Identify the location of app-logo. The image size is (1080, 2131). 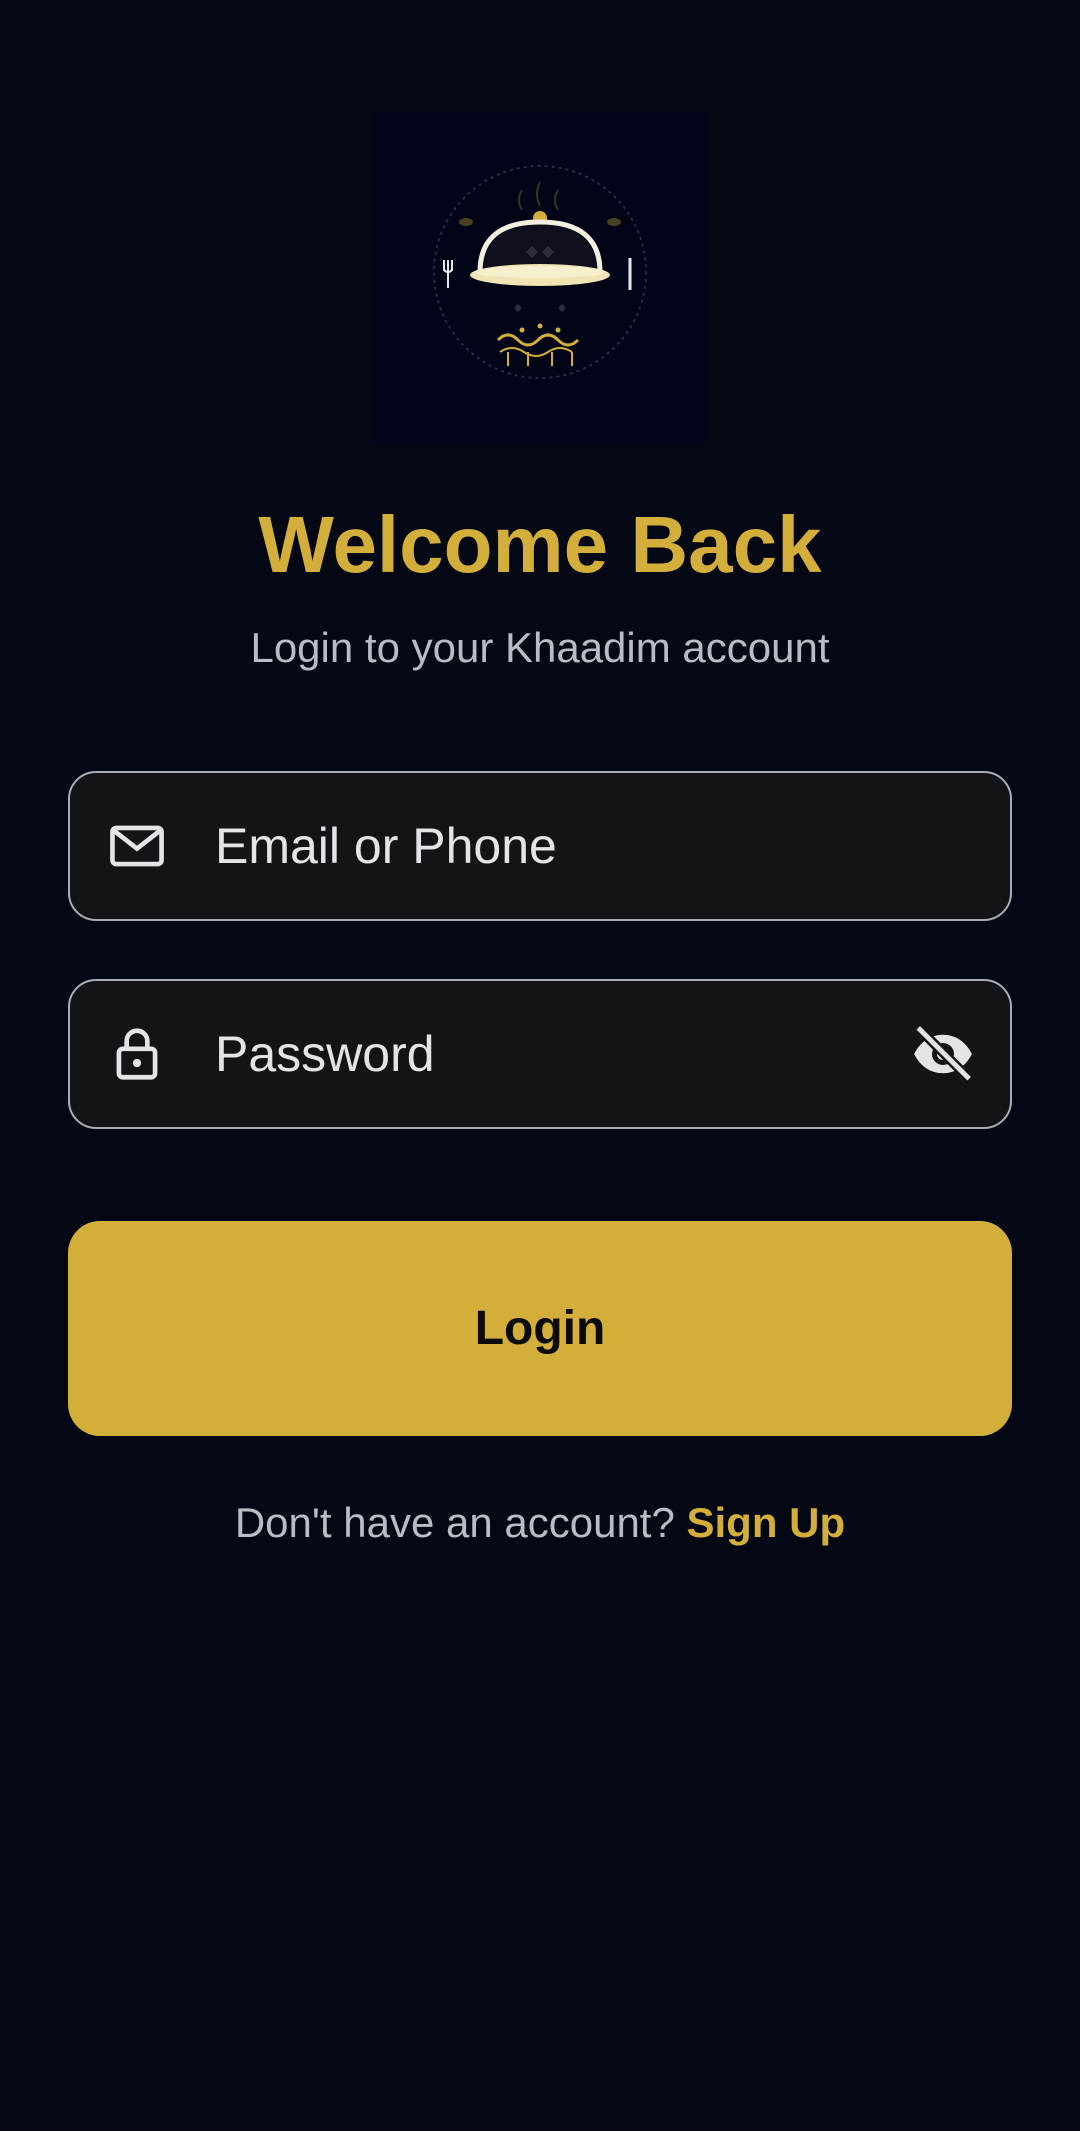
(540, 278).